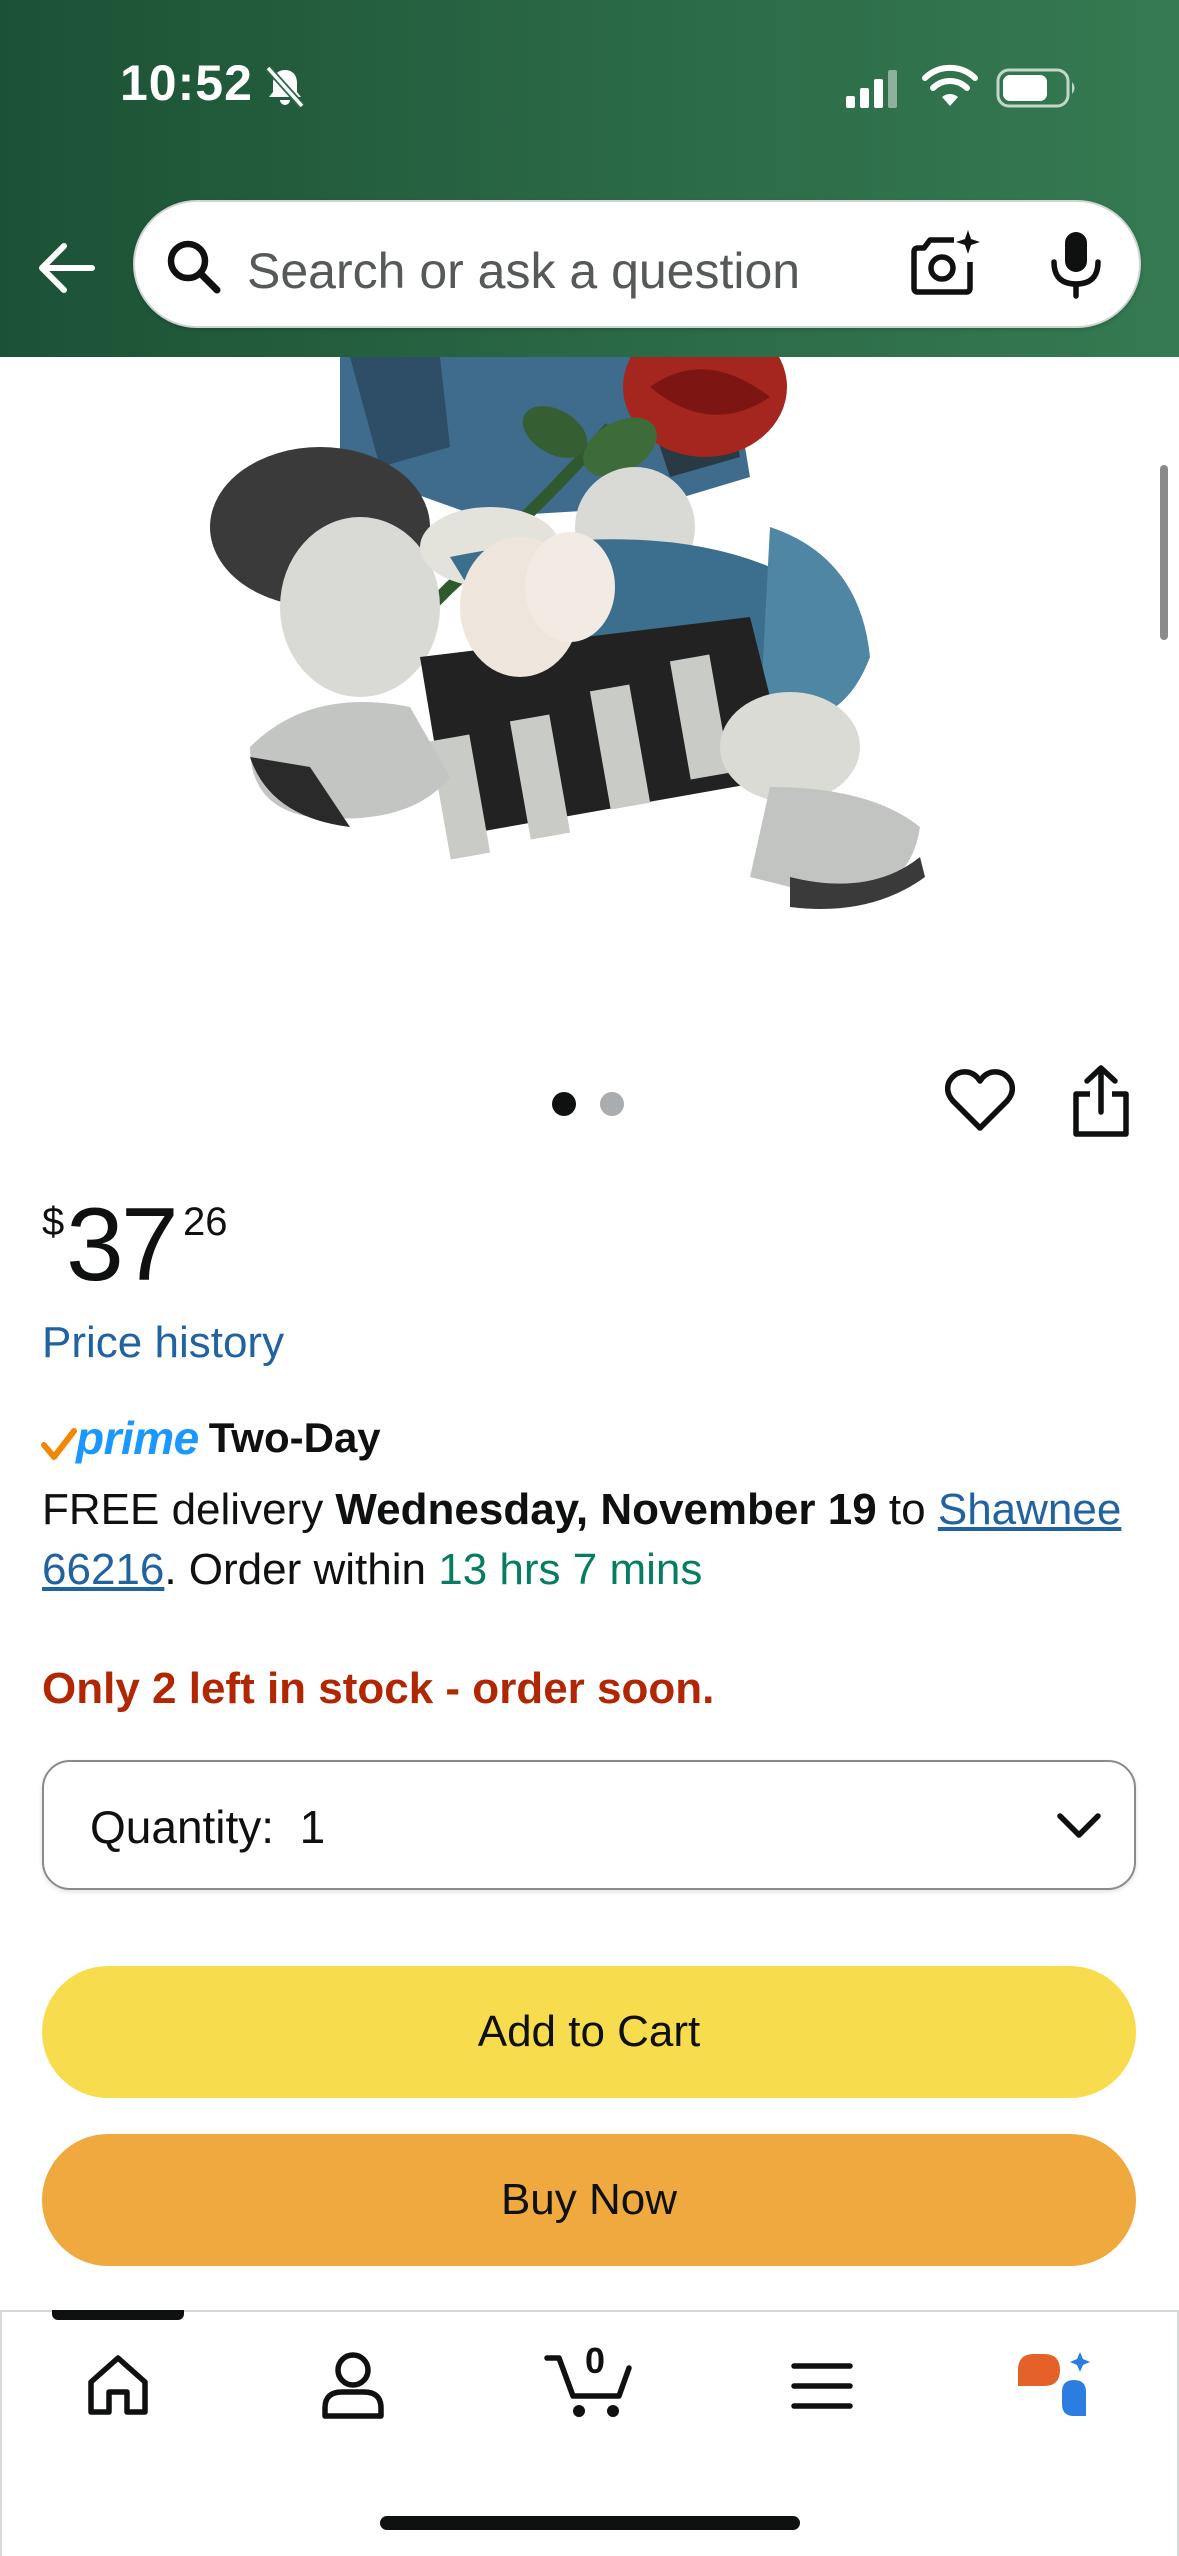 The height and width of the screenshot is (2556, 1179). I want to click on battery-icon, so click(1035, 88).